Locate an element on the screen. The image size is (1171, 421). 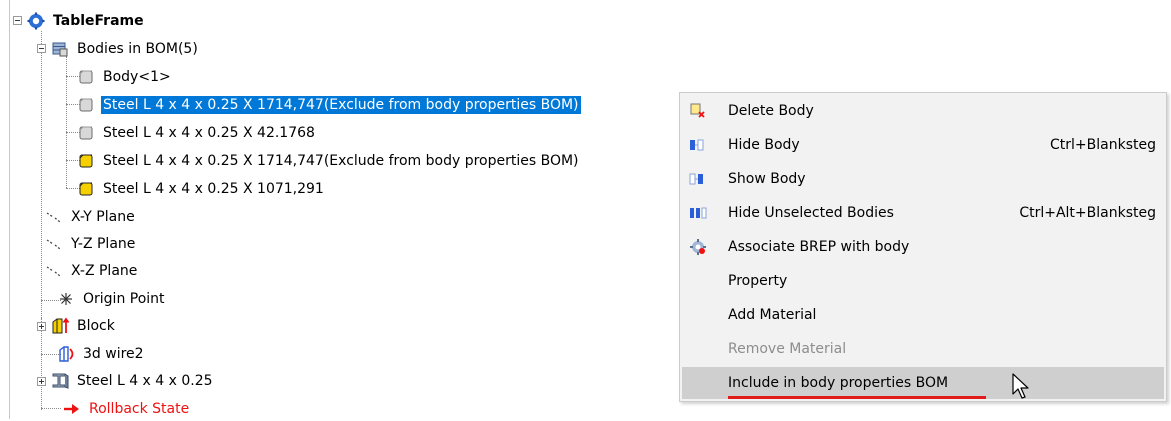
tree-node-body: Steel L 4 x 4 x 0.25 X 42.1768 is located at coordinates (196, 133).